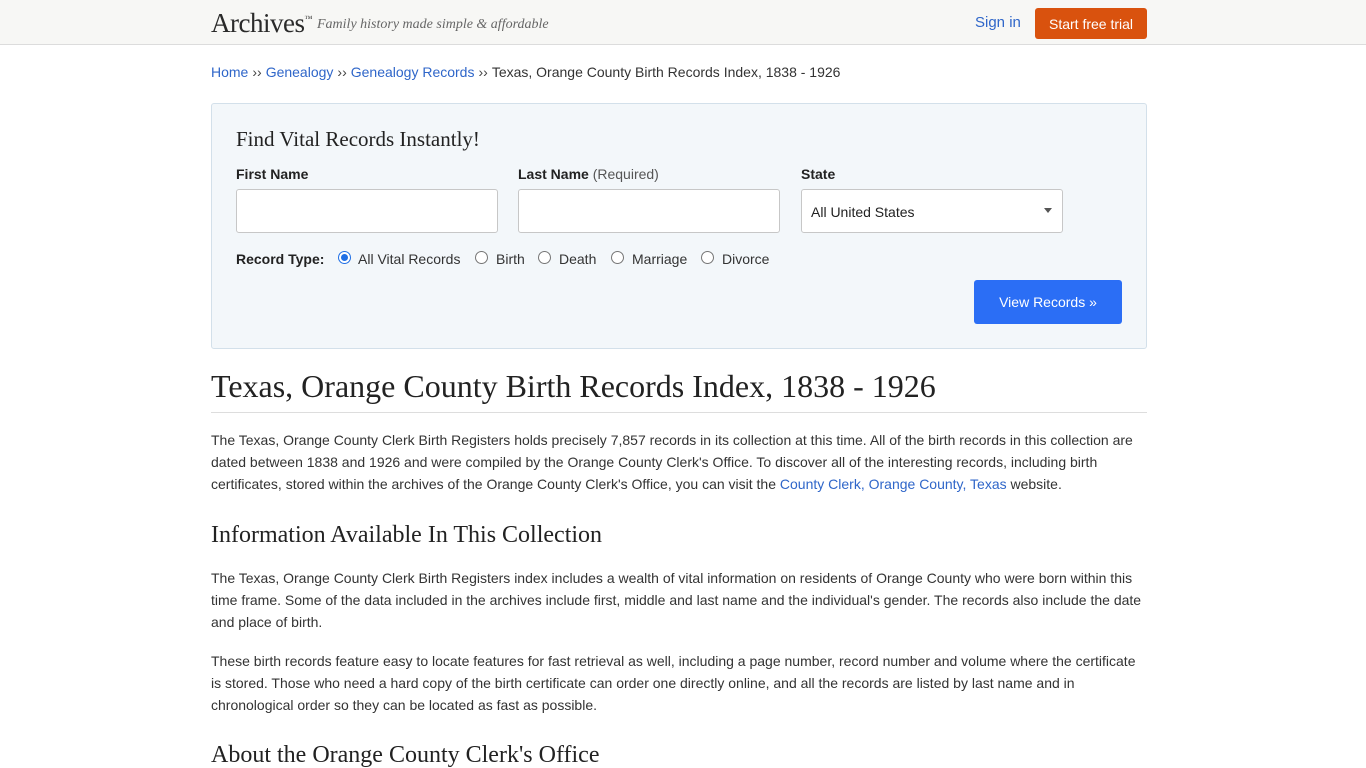 Image resolution: width=1366 pixels, height=768 pixels. What do you see at coordinates (481, 257) in the screenshot?
I see `radio-birth` at bounding box center [481, 257].